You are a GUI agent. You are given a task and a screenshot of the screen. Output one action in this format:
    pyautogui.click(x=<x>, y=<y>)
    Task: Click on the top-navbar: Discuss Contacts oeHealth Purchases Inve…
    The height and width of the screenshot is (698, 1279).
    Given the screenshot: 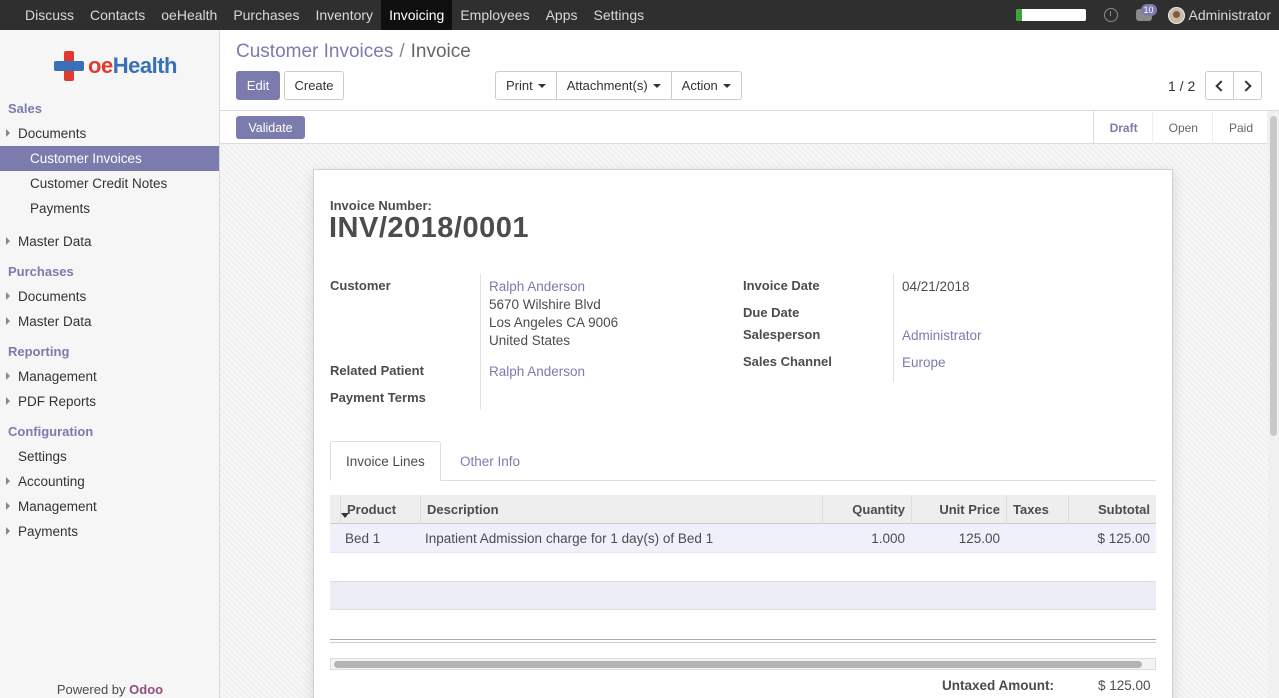 What is the action you would take?
    pyautogui.click(x=639, y=15)
    